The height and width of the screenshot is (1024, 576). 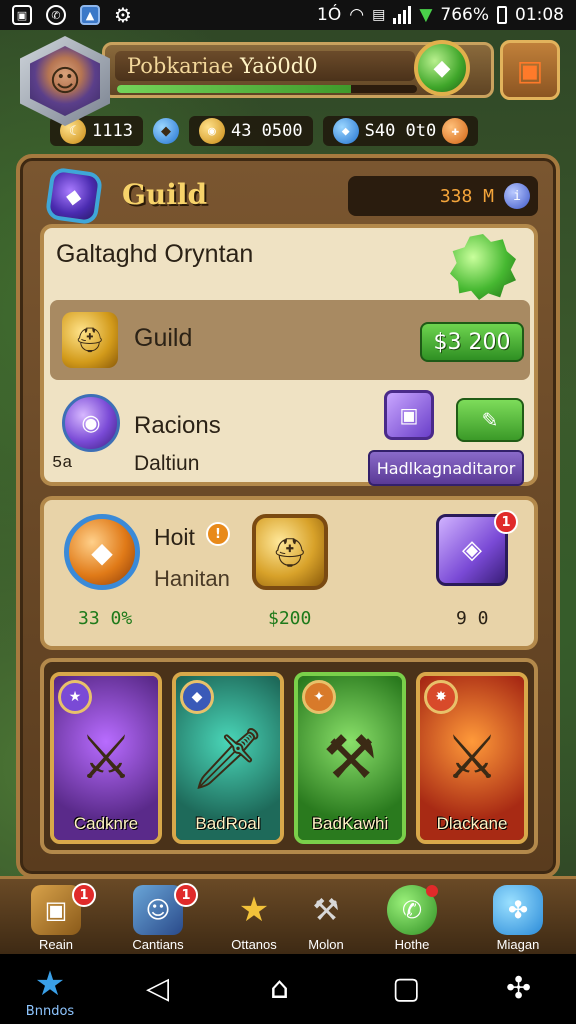 What do you see at coordinates (174, 537) in the screenshot?
I see `reward-title: Hoit` at bounding box center [174, 537].